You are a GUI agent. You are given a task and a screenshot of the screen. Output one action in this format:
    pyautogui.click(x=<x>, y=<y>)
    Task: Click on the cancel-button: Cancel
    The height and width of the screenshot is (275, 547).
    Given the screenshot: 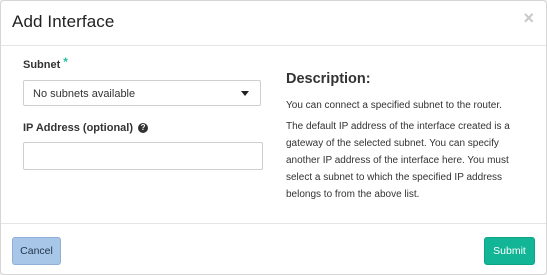 What is the action you would take?
    pyautogui.click(x=36, y=251)
    